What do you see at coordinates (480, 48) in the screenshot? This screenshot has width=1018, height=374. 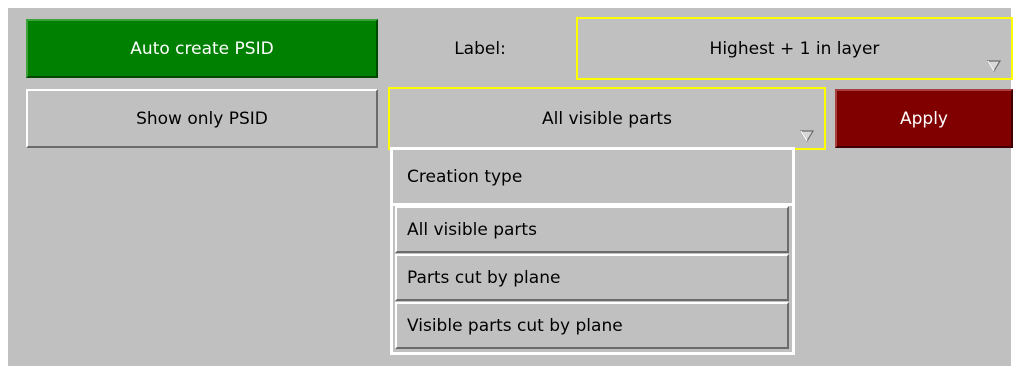 I see `label-caption: Label:` at bounding box center [480, 48].